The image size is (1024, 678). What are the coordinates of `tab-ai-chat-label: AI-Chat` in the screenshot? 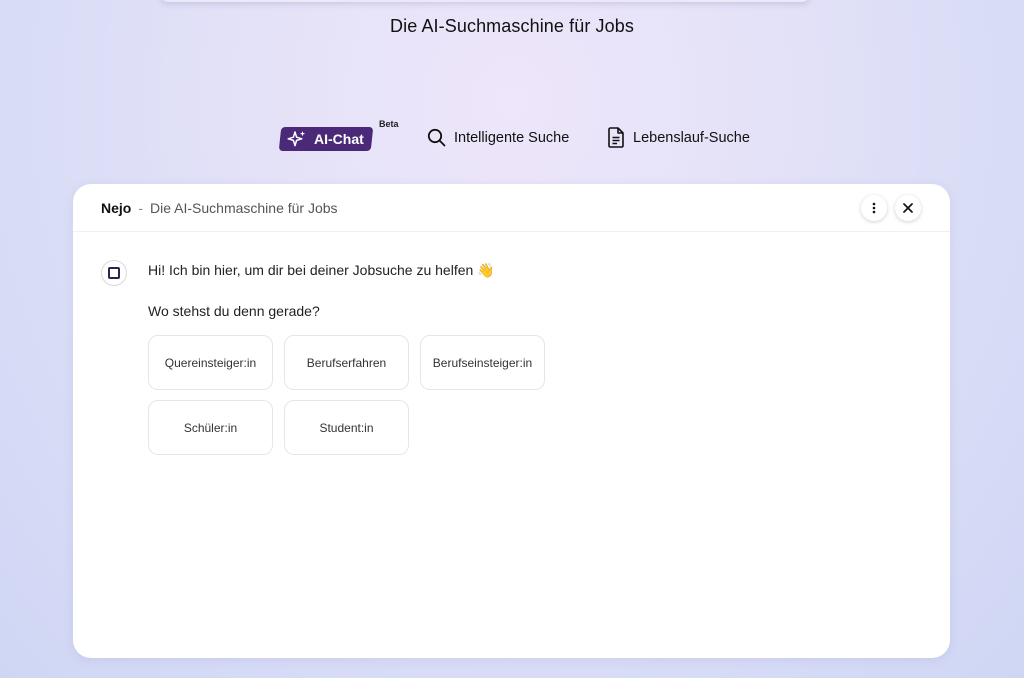 It's located at (339, 139).